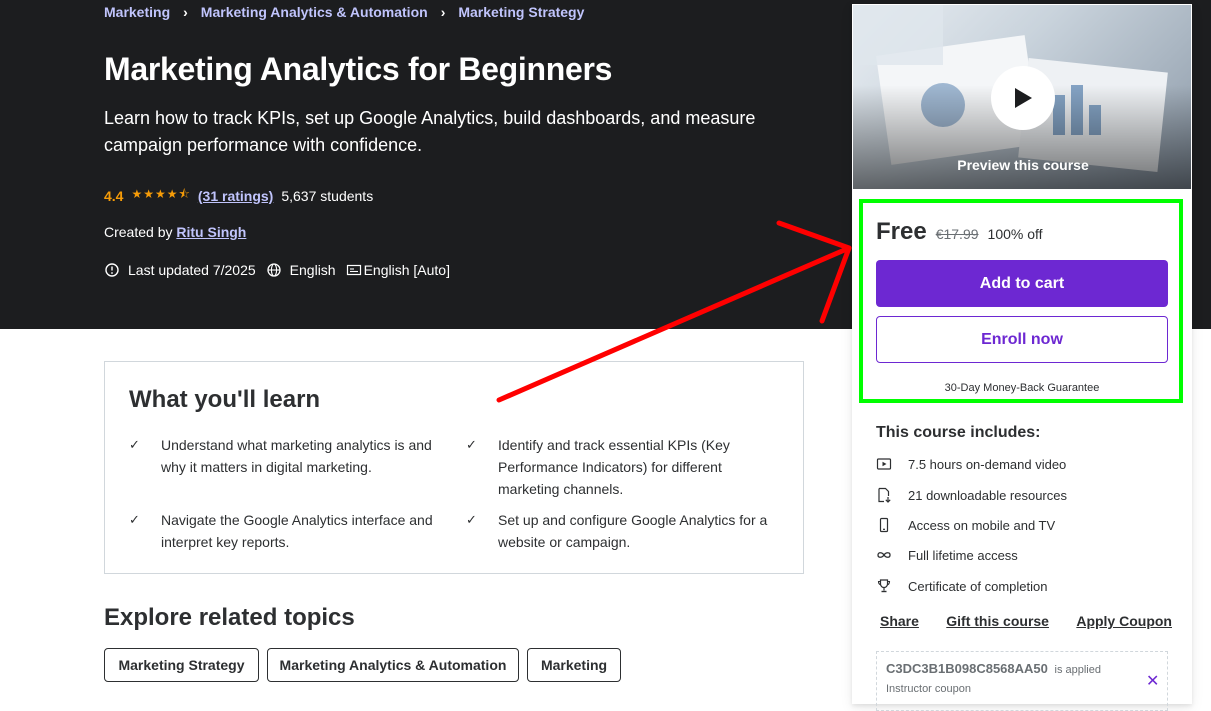 Image resolution: width=1211 pixels, height=711 pixels. I want to click on include-item: 7.5 hours on-demand video, so click(971, 464).